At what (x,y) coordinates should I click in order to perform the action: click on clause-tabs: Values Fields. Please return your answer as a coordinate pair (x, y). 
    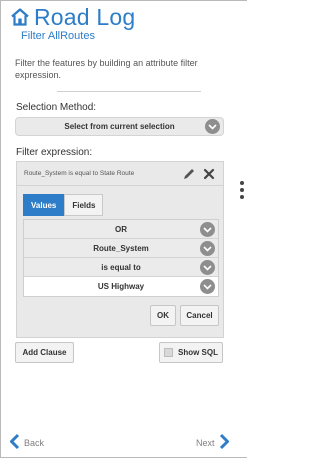
    Looking at the image, I should click on (63, 205).